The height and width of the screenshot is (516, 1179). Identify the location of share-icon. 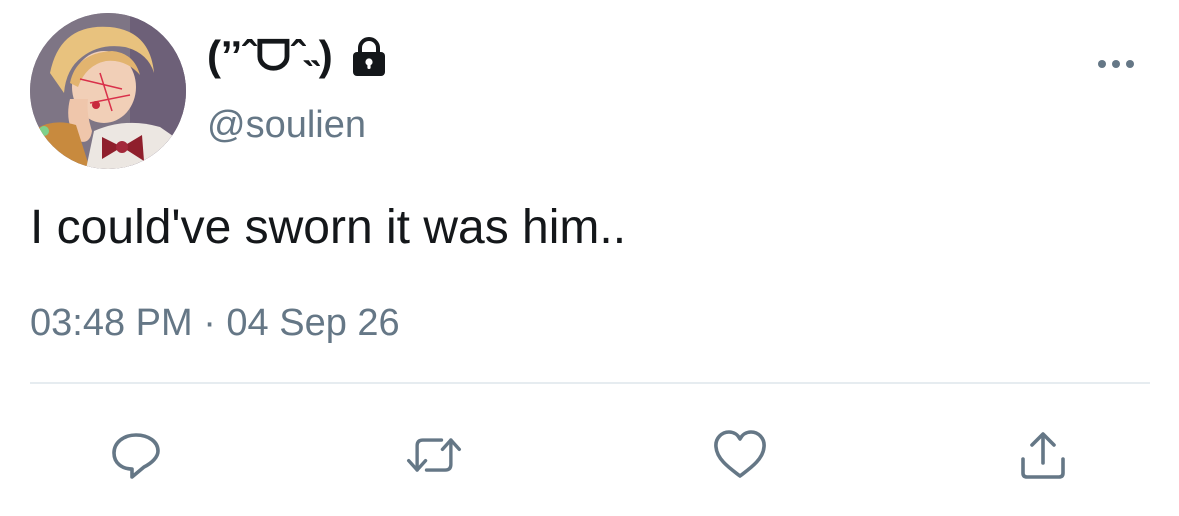
(1043, 455).